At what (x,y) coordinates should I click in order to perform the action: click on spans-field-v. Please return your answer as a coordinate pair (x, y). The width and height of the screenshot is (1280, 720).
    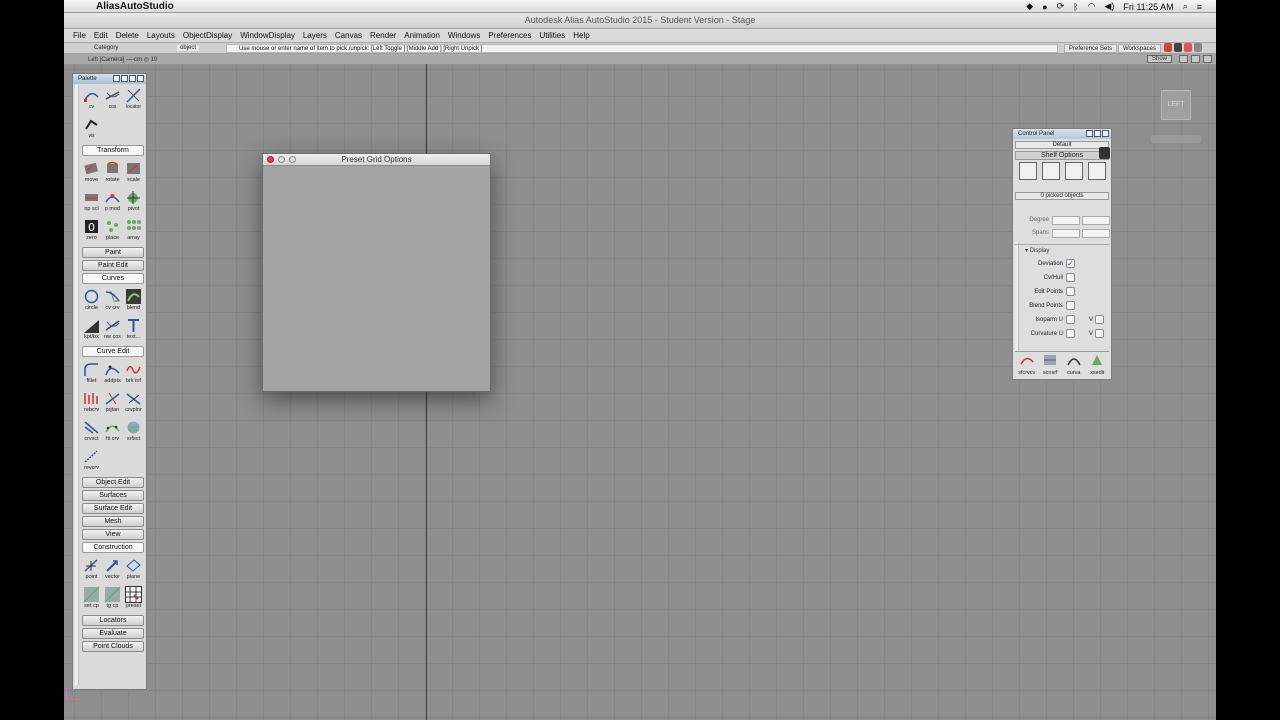
    Looking at the image, I should click on (1096, 233).